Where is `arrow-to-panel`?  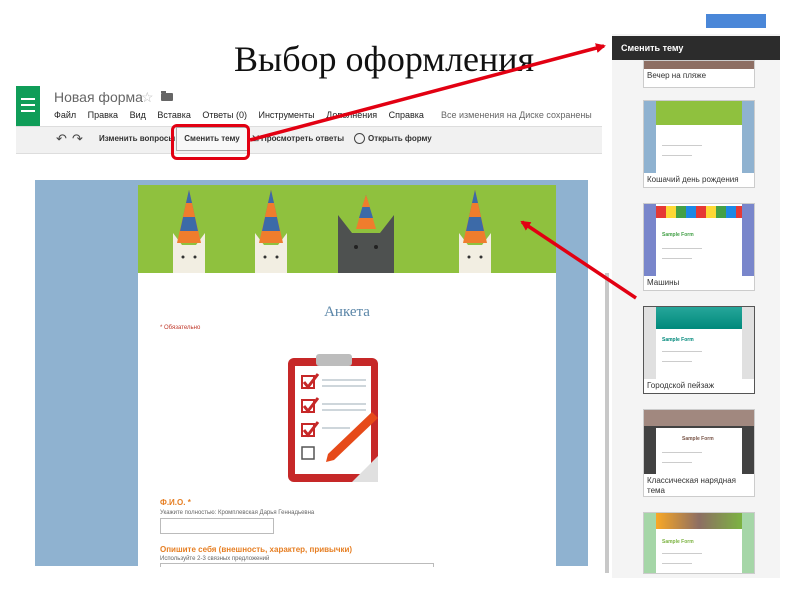 arrow-to-panel is located at coordinates (427, 92).